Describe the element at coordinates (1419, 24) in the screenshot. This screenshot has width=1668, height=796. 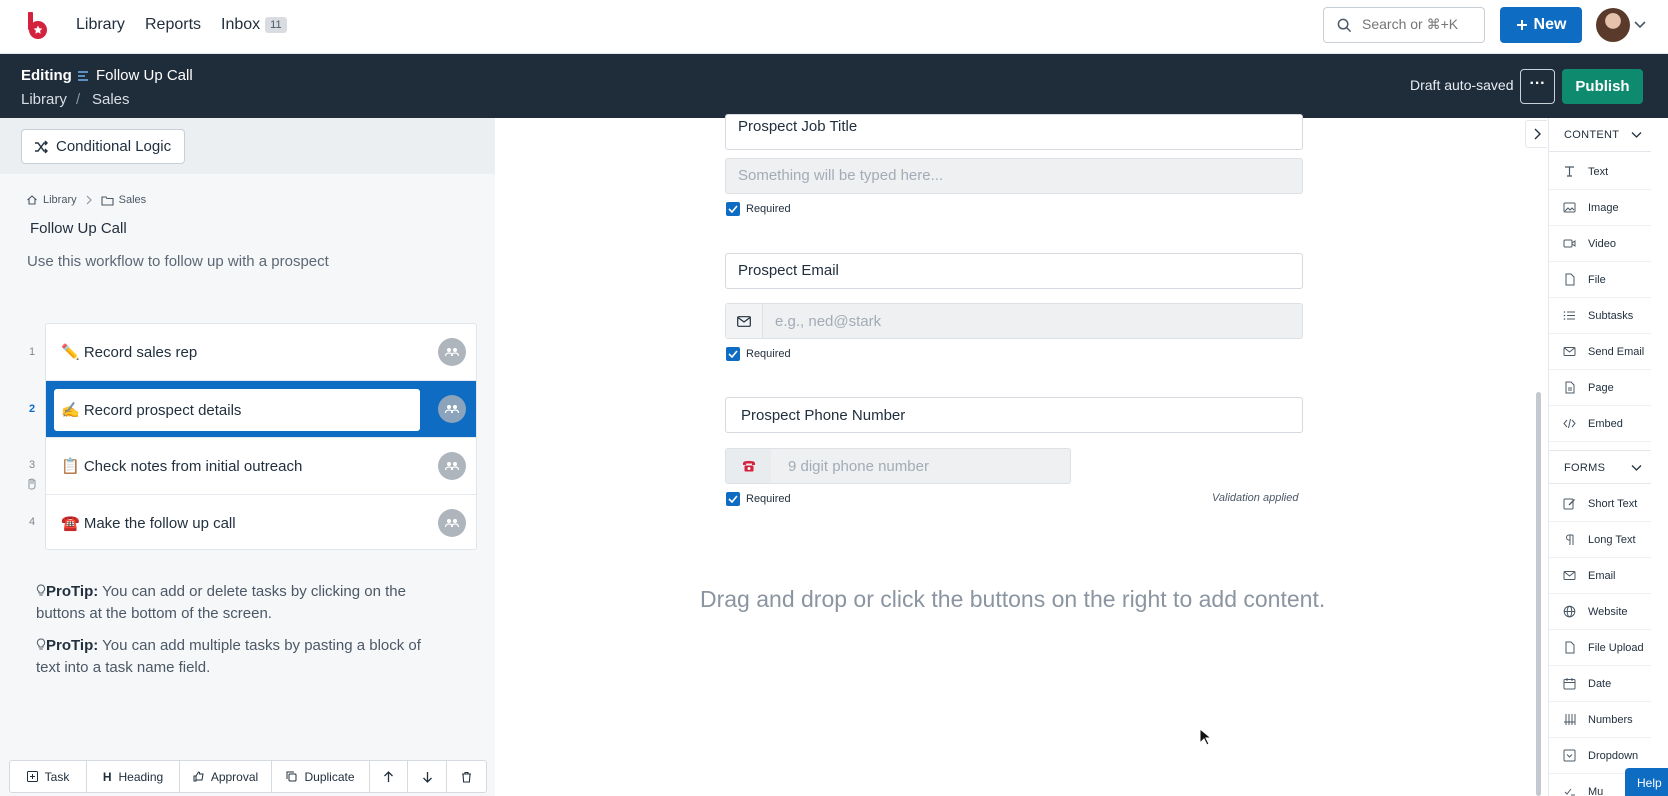
I see `search-input` at that location.